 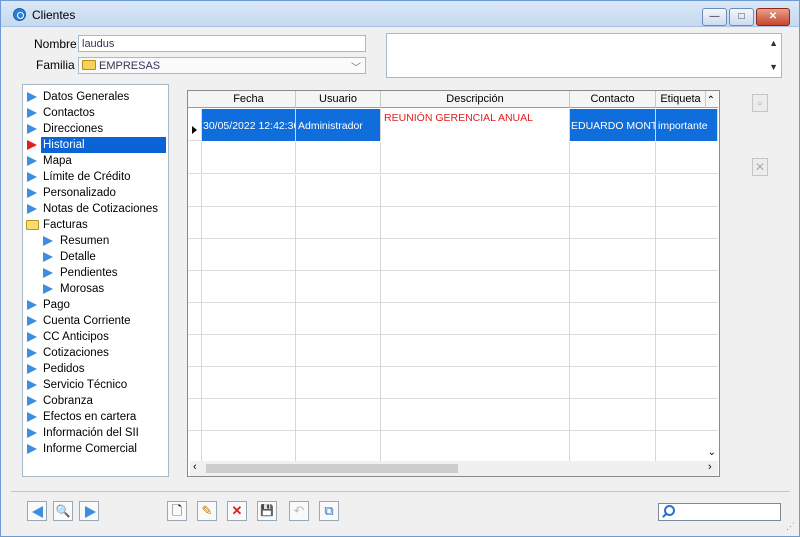 I want to click on tree-item-morosas: Morosas, so click(x=95, y=289).